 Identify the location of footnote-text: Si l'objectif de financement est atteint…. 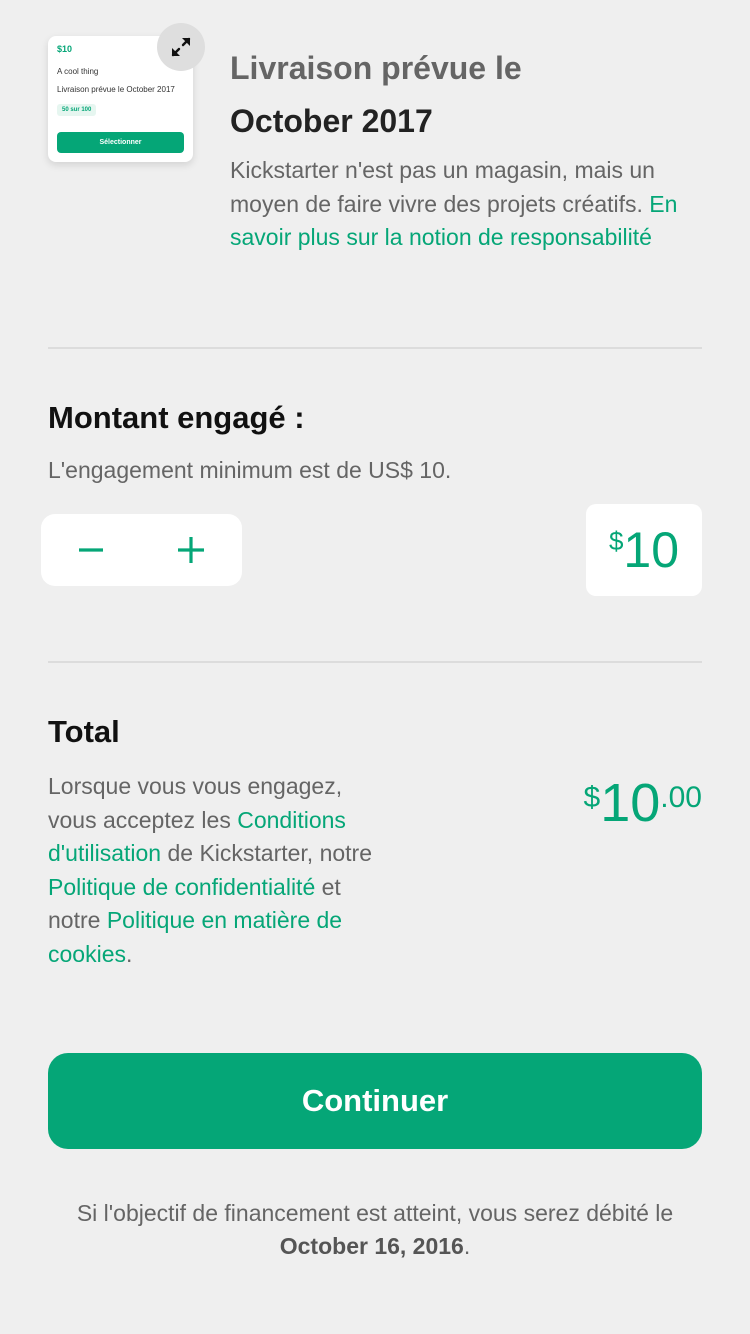
(375, 1213).